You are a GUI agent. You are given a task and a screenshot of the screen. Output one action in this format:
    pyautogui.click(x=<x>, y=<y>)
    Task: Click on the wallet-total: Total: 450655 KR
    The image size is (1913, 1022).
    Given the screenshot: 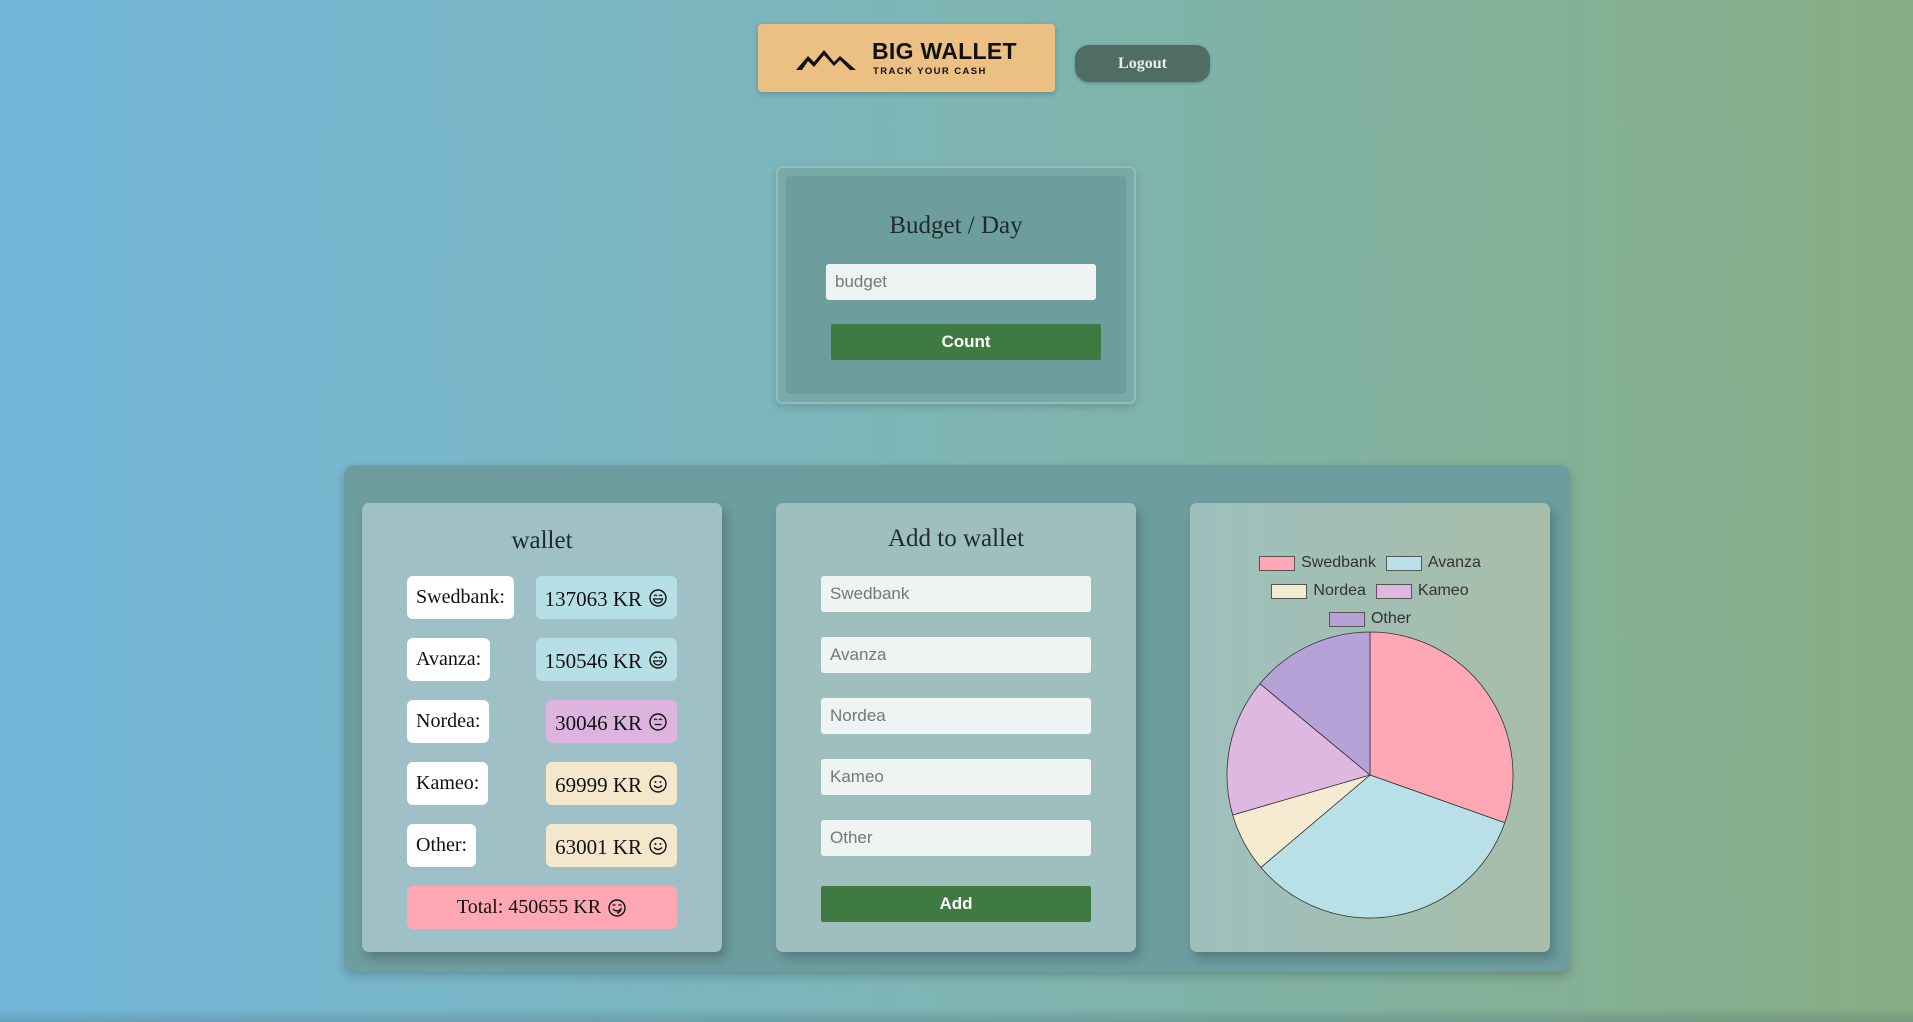 What is the action you would take?
    pyautogui.click(x=542, y=907)
    